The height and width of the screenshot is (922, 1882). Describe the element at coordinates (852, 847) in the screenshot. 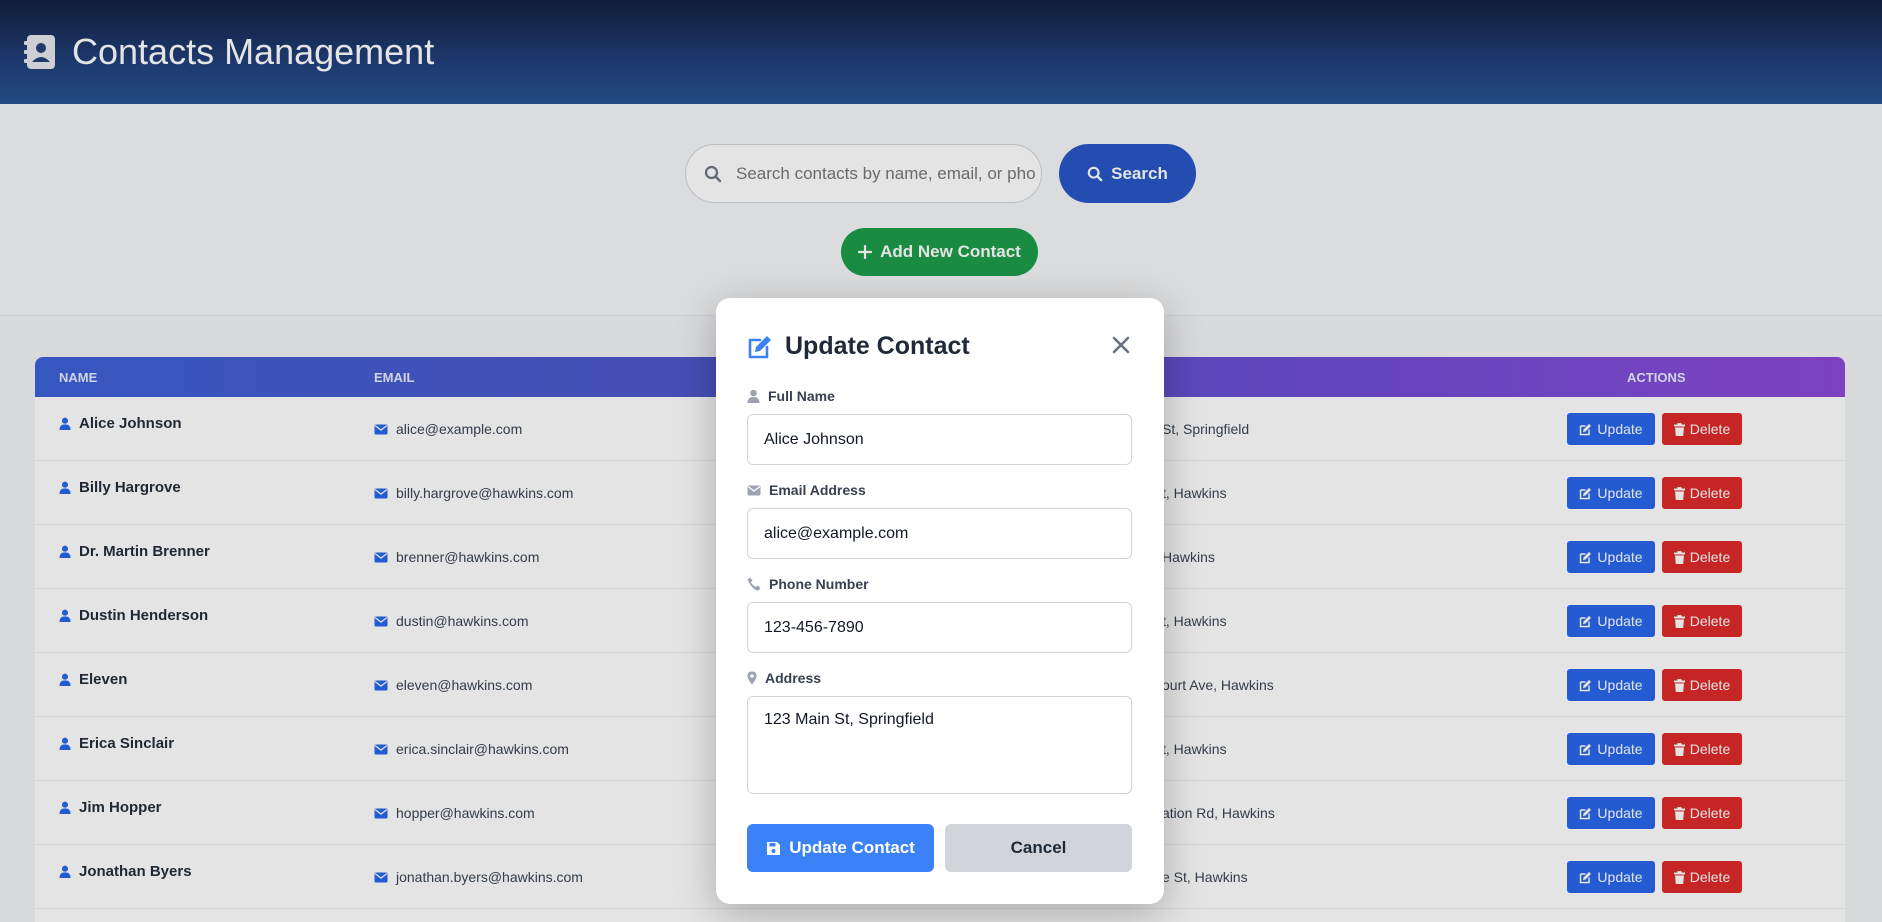

I see `update-contact-button-label: Update Contact` at that location.